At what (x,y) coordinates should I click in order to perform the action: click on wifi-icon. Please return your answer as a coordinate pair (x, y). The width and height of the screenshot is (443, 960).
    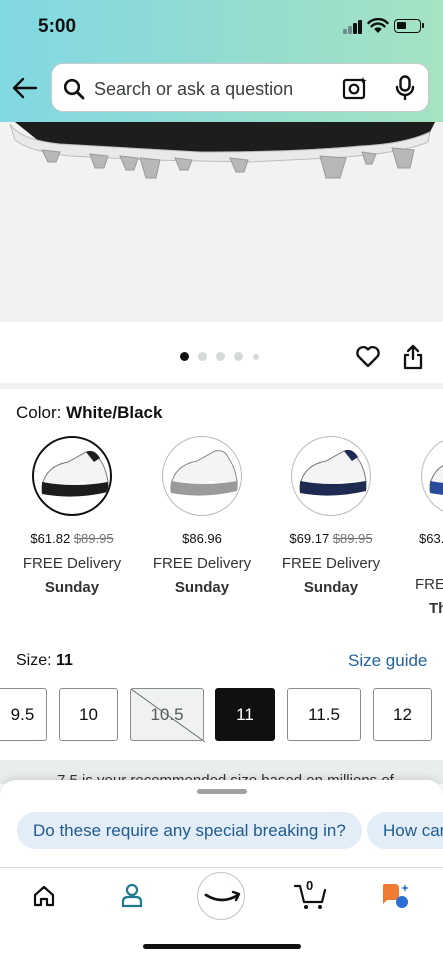
    Looking at the image, I should click on (378, 25).